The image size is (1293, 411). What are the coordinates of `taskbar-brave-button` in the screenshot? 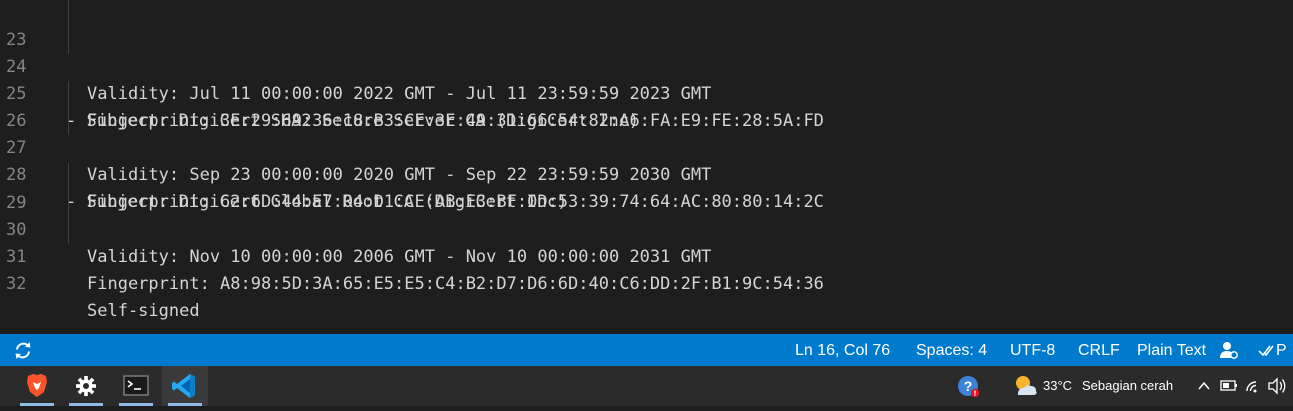 It's located at (37, 386).